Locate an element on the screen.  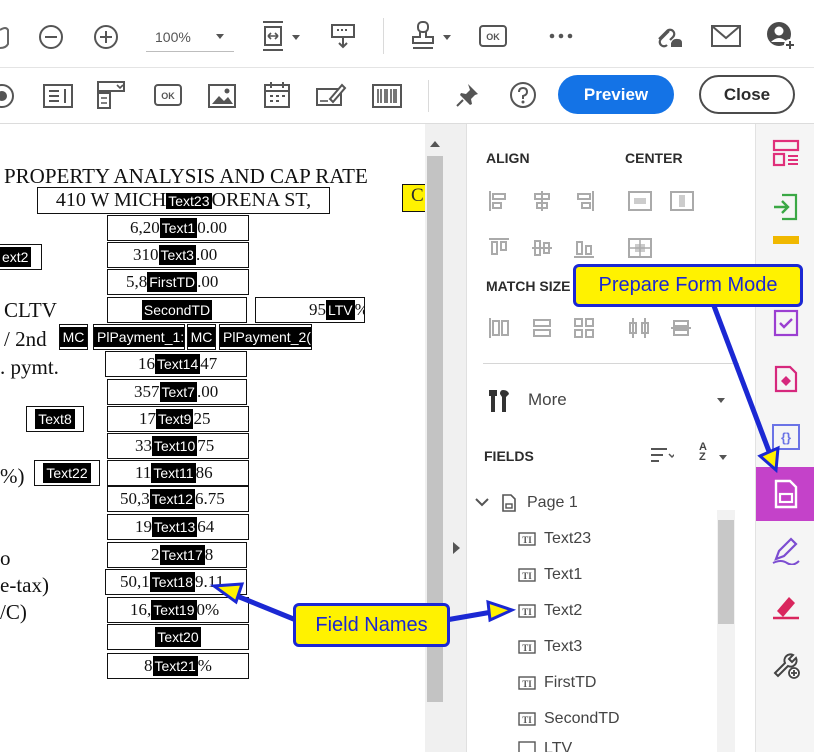
text10-field: 33 Text10 75 is located at coordinates (178, 446).